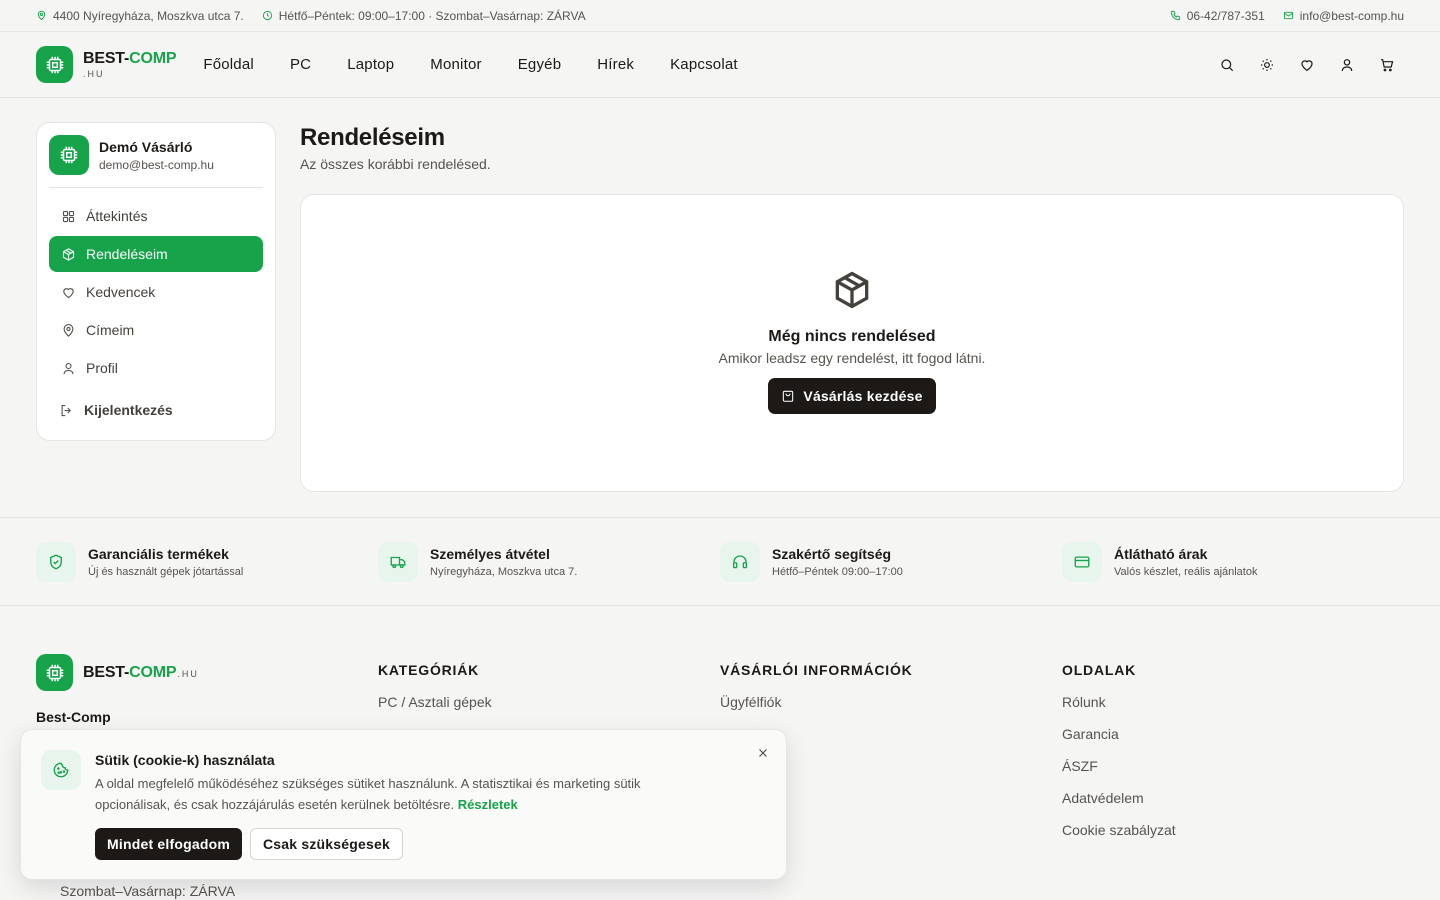 The image size is (1440, 900). Describe the element at coordinates (117, 216) in the screenshot. I see `sidebar-item-label: Áttekintés` at that location.